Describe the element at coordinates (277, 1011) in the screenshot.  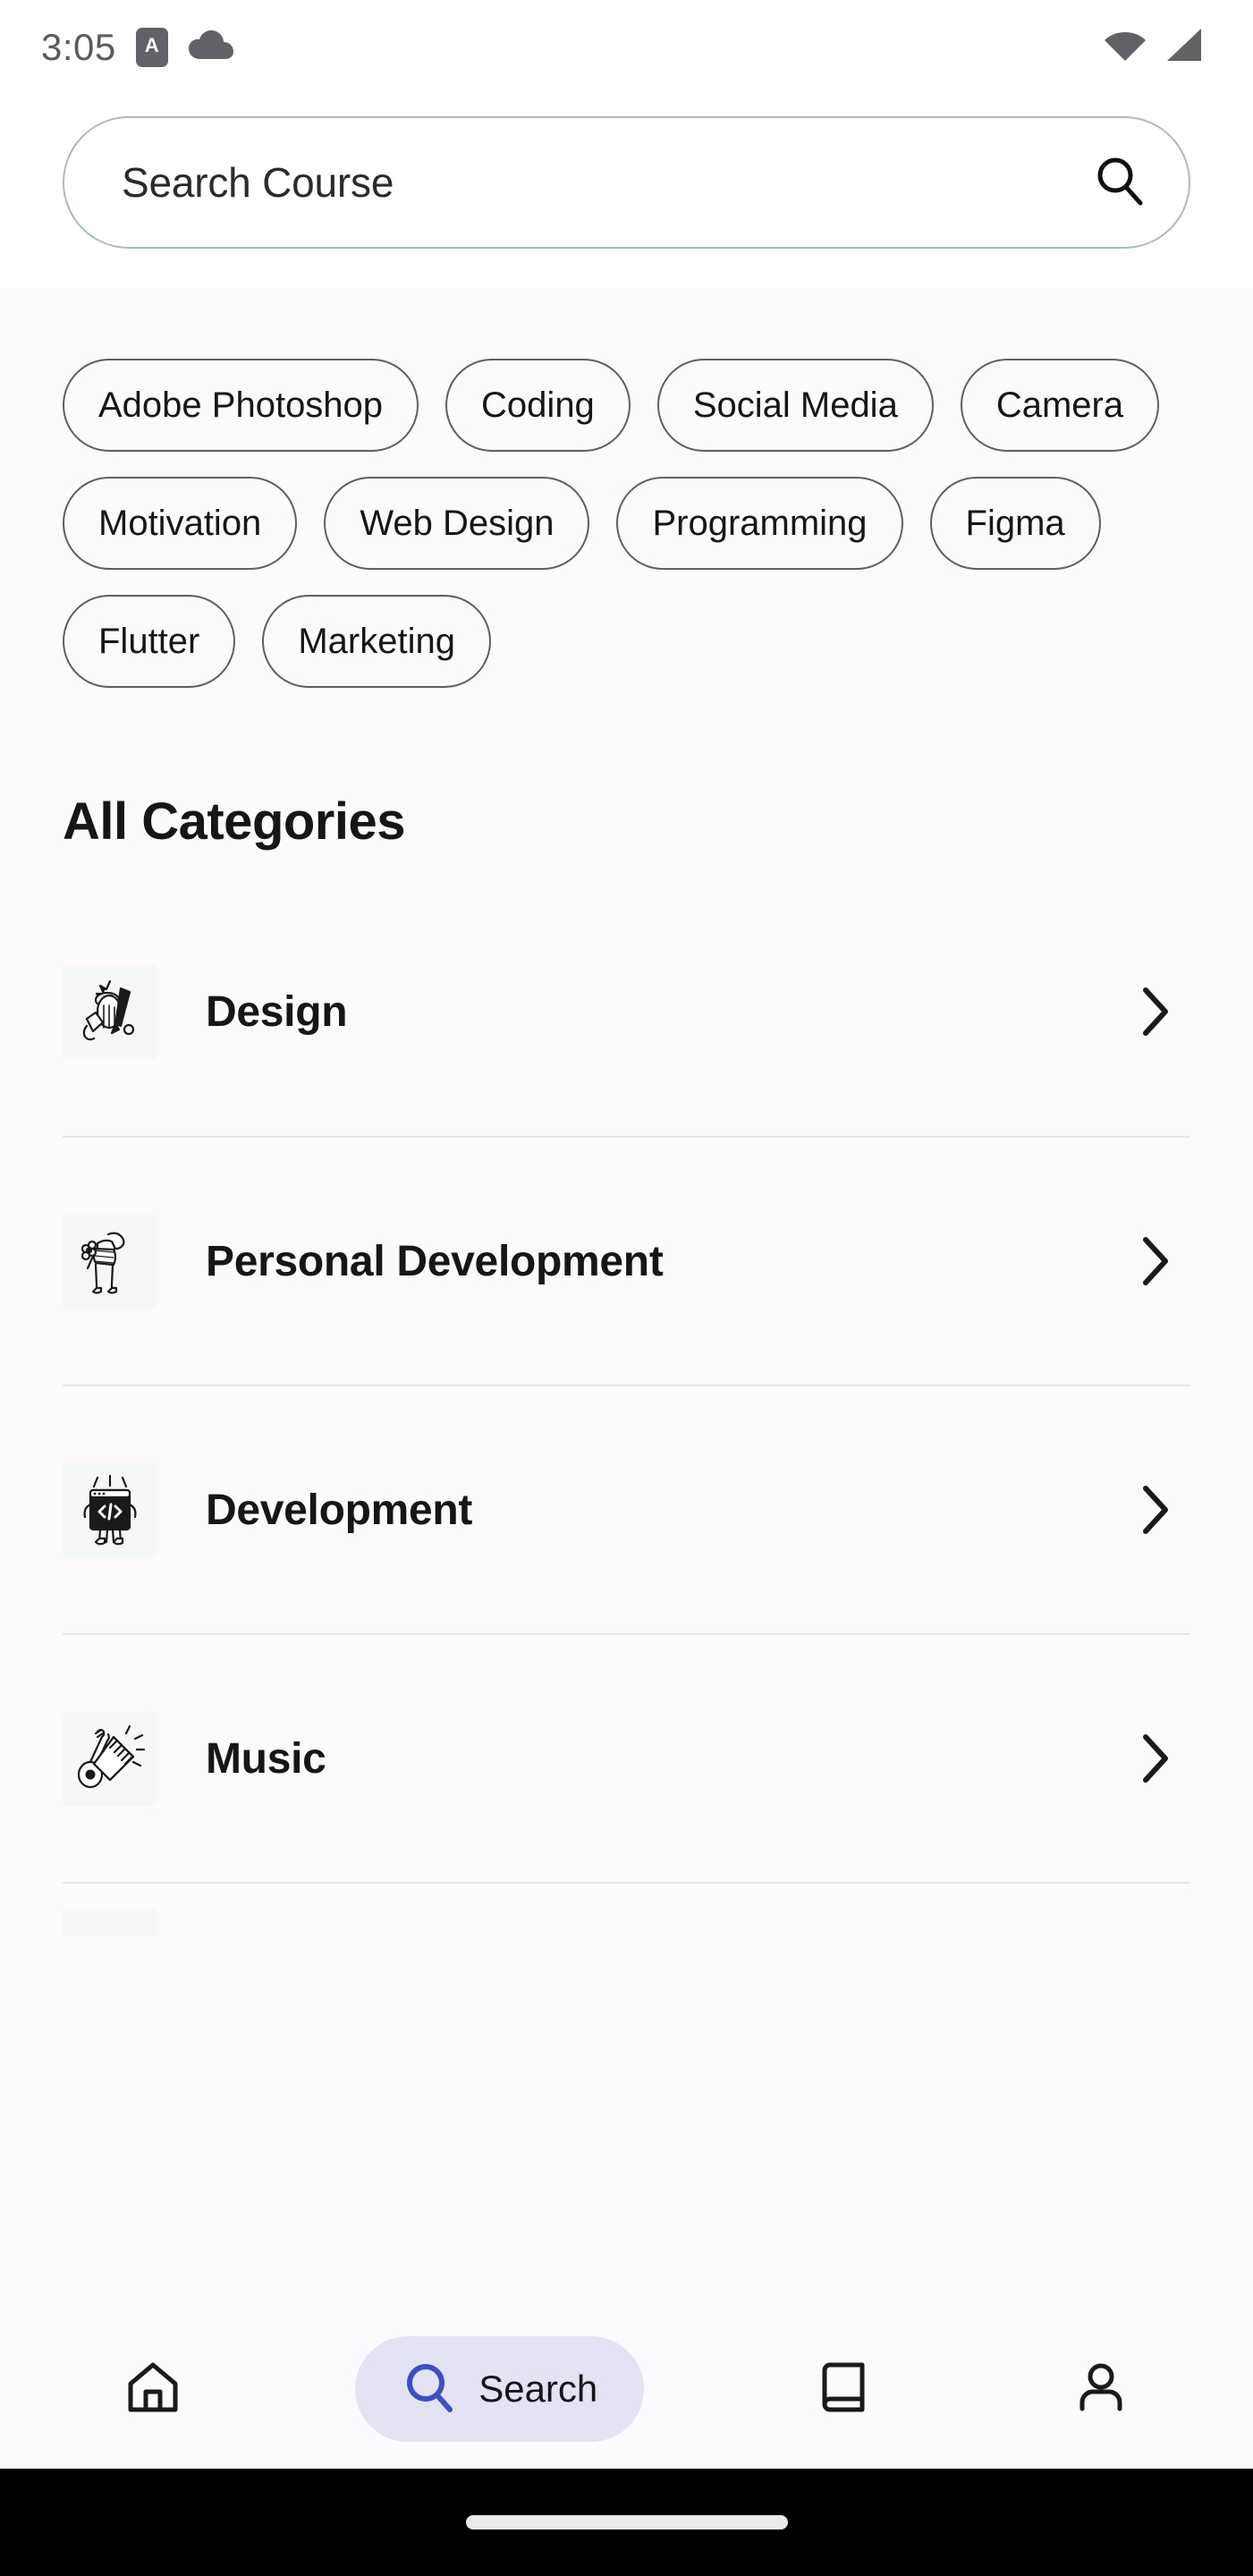
I see `category-label: Design` at that location.